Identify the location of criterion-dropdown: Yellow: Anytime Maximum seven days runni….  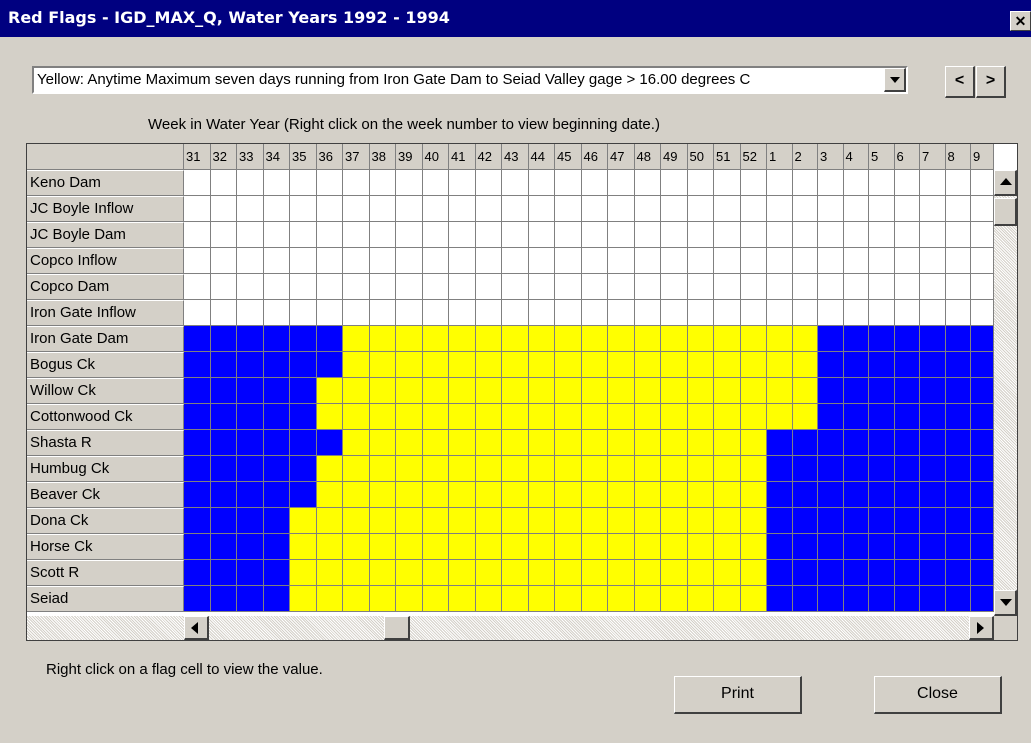
(470, 80).